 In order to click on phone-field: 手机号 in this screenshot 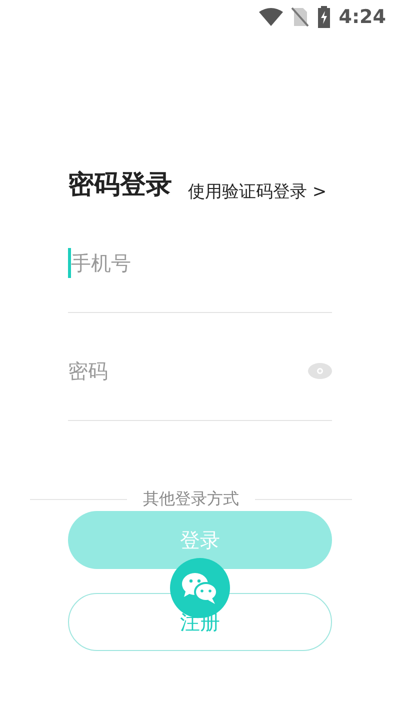, I will do `click(168, 263)`.